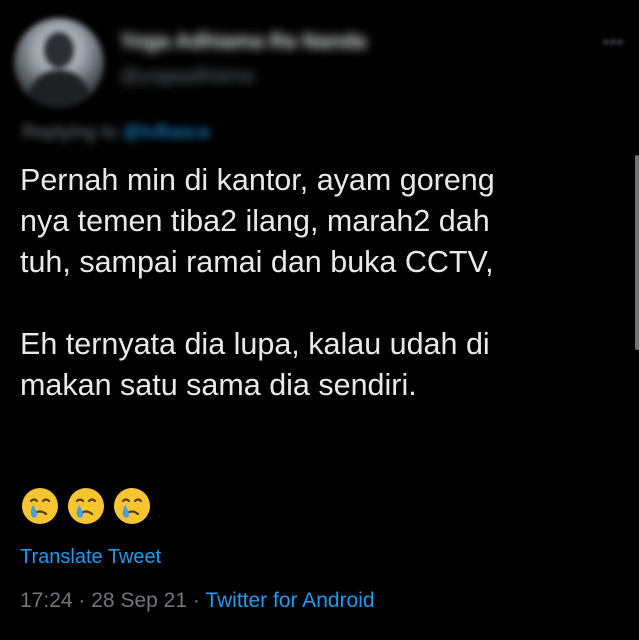 This screenshot has height=640, width=639. Describe the element at coordinates (59, 89) in the screenshot. I see `avatar-body-shape` at that location.